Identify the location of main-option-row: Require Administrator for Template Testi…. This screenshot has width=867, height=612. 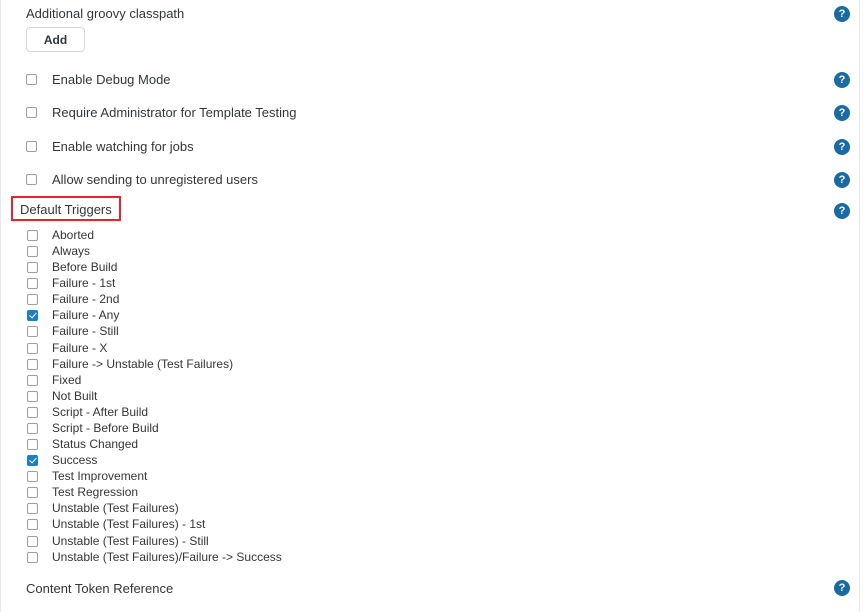
(161, 112).